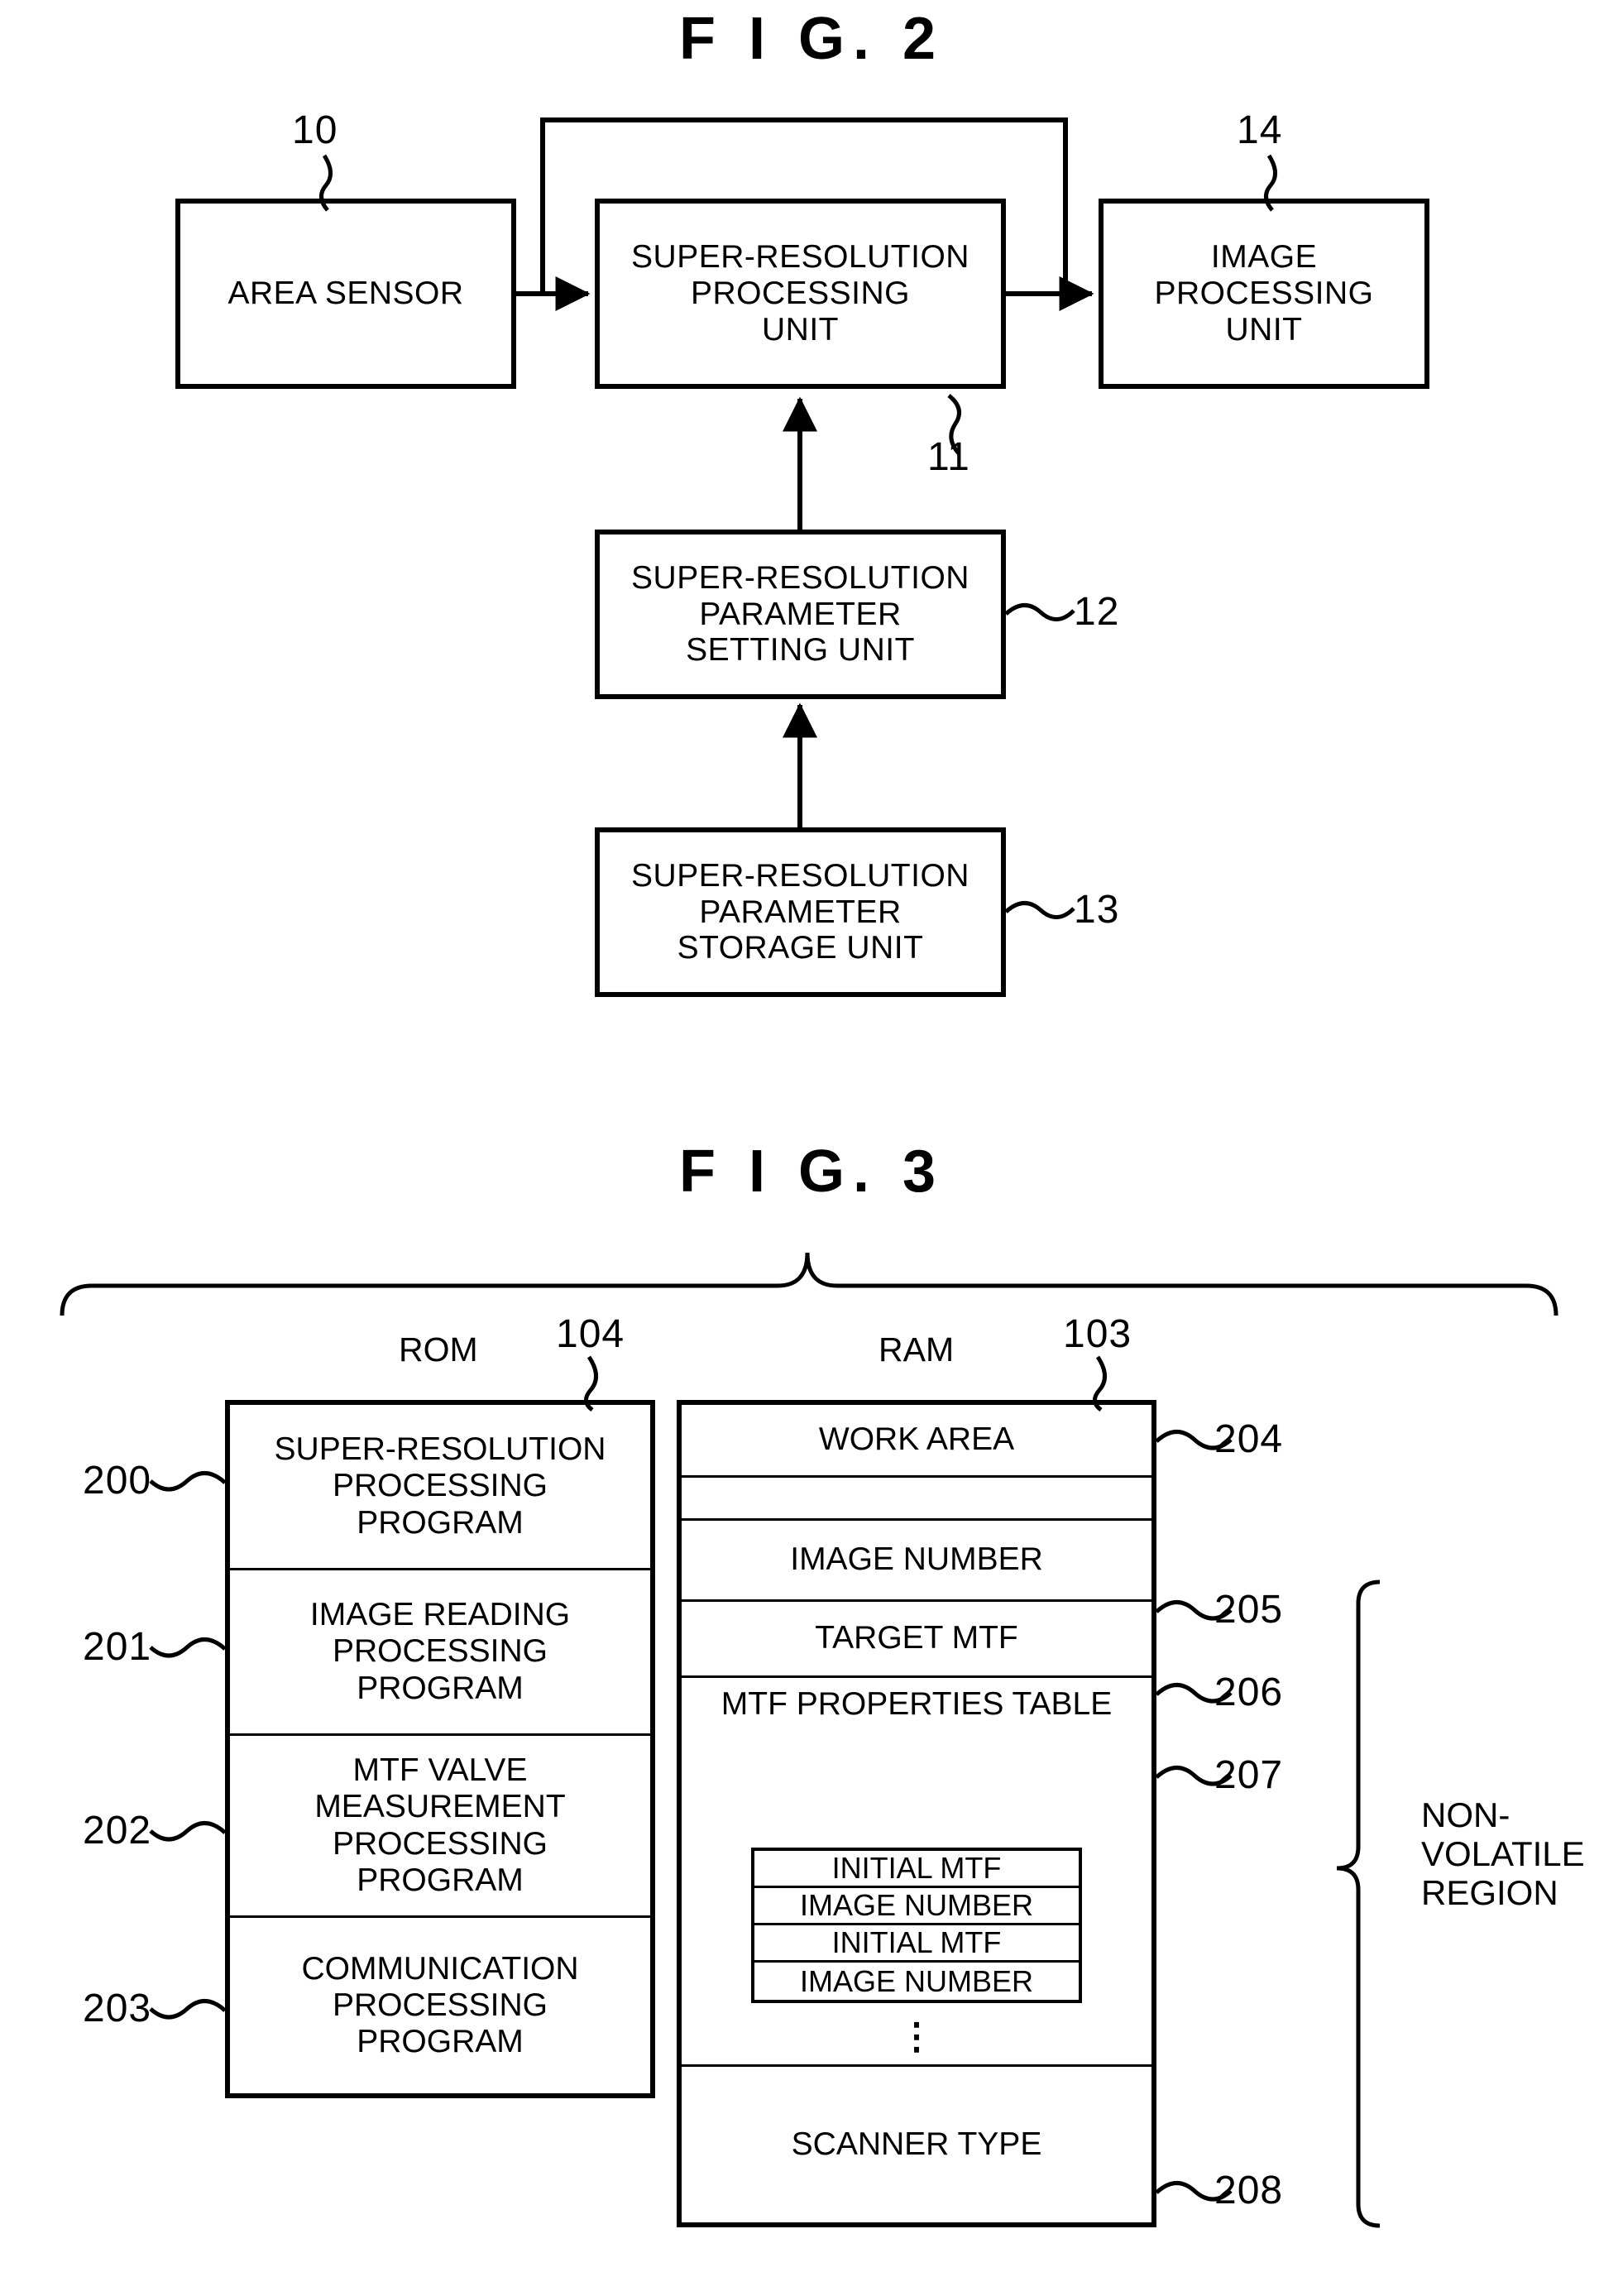 This screenshot has width=1623, height=2296. What do you see at coordinates (1249, 1610) in the screenshot?
I see `ref-numeral-205: 205` at bounding box center [1249, 1610].